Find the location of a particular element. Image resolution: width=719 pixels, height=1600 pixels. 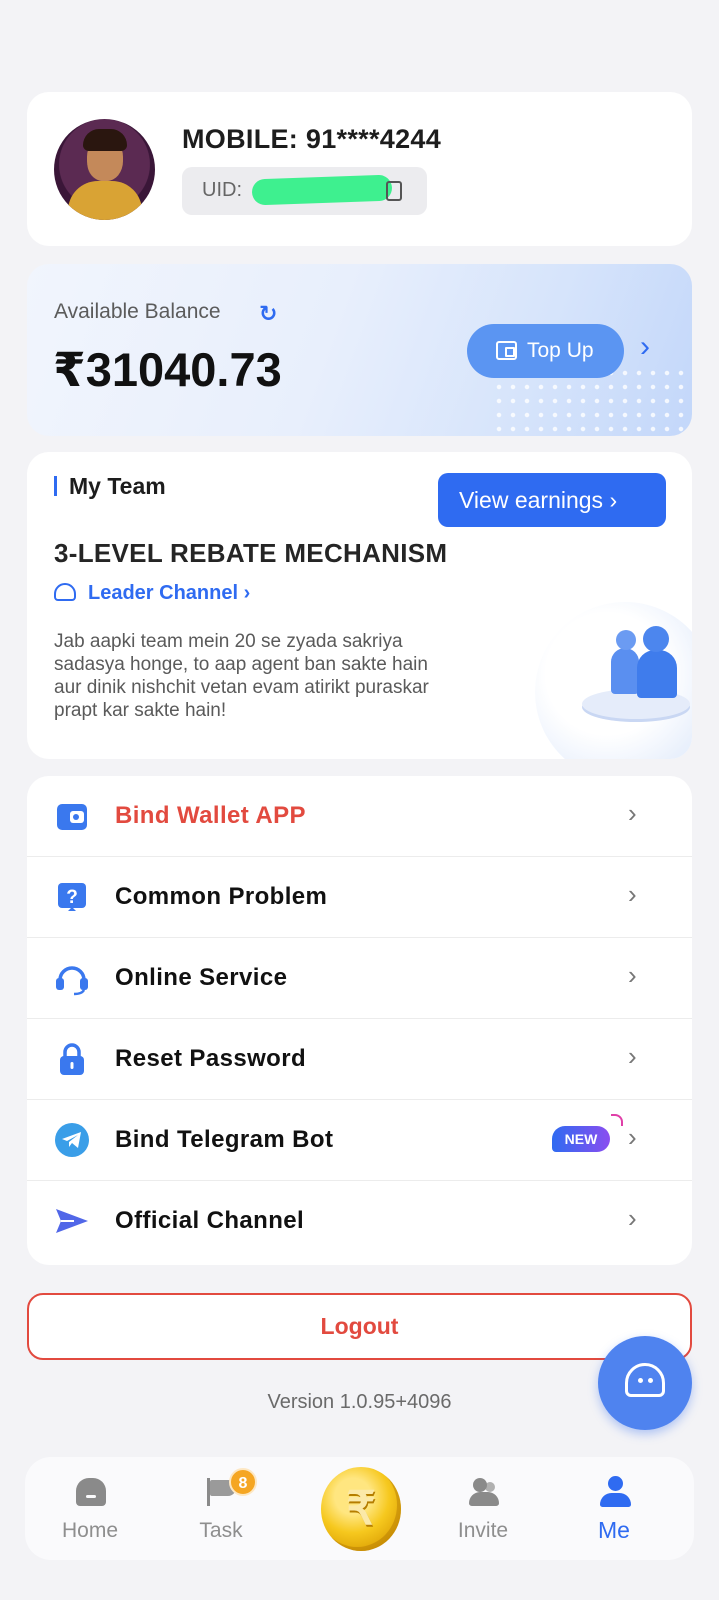

menu-label: Common Problem is located at coordinates (221, 896).